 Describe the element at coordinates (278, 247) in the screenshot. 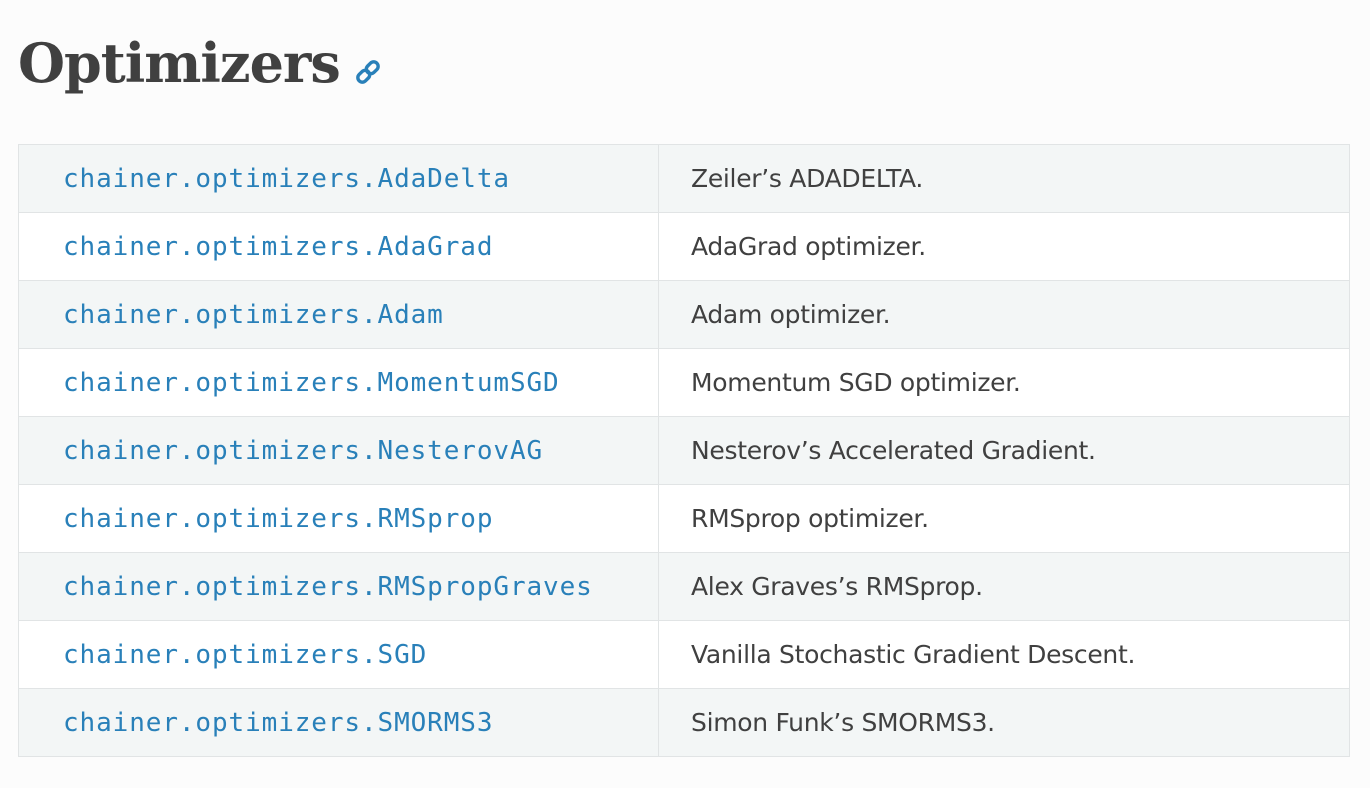

I see `optimizer-link: chainer.optimizers.AdaGrad` at that location.